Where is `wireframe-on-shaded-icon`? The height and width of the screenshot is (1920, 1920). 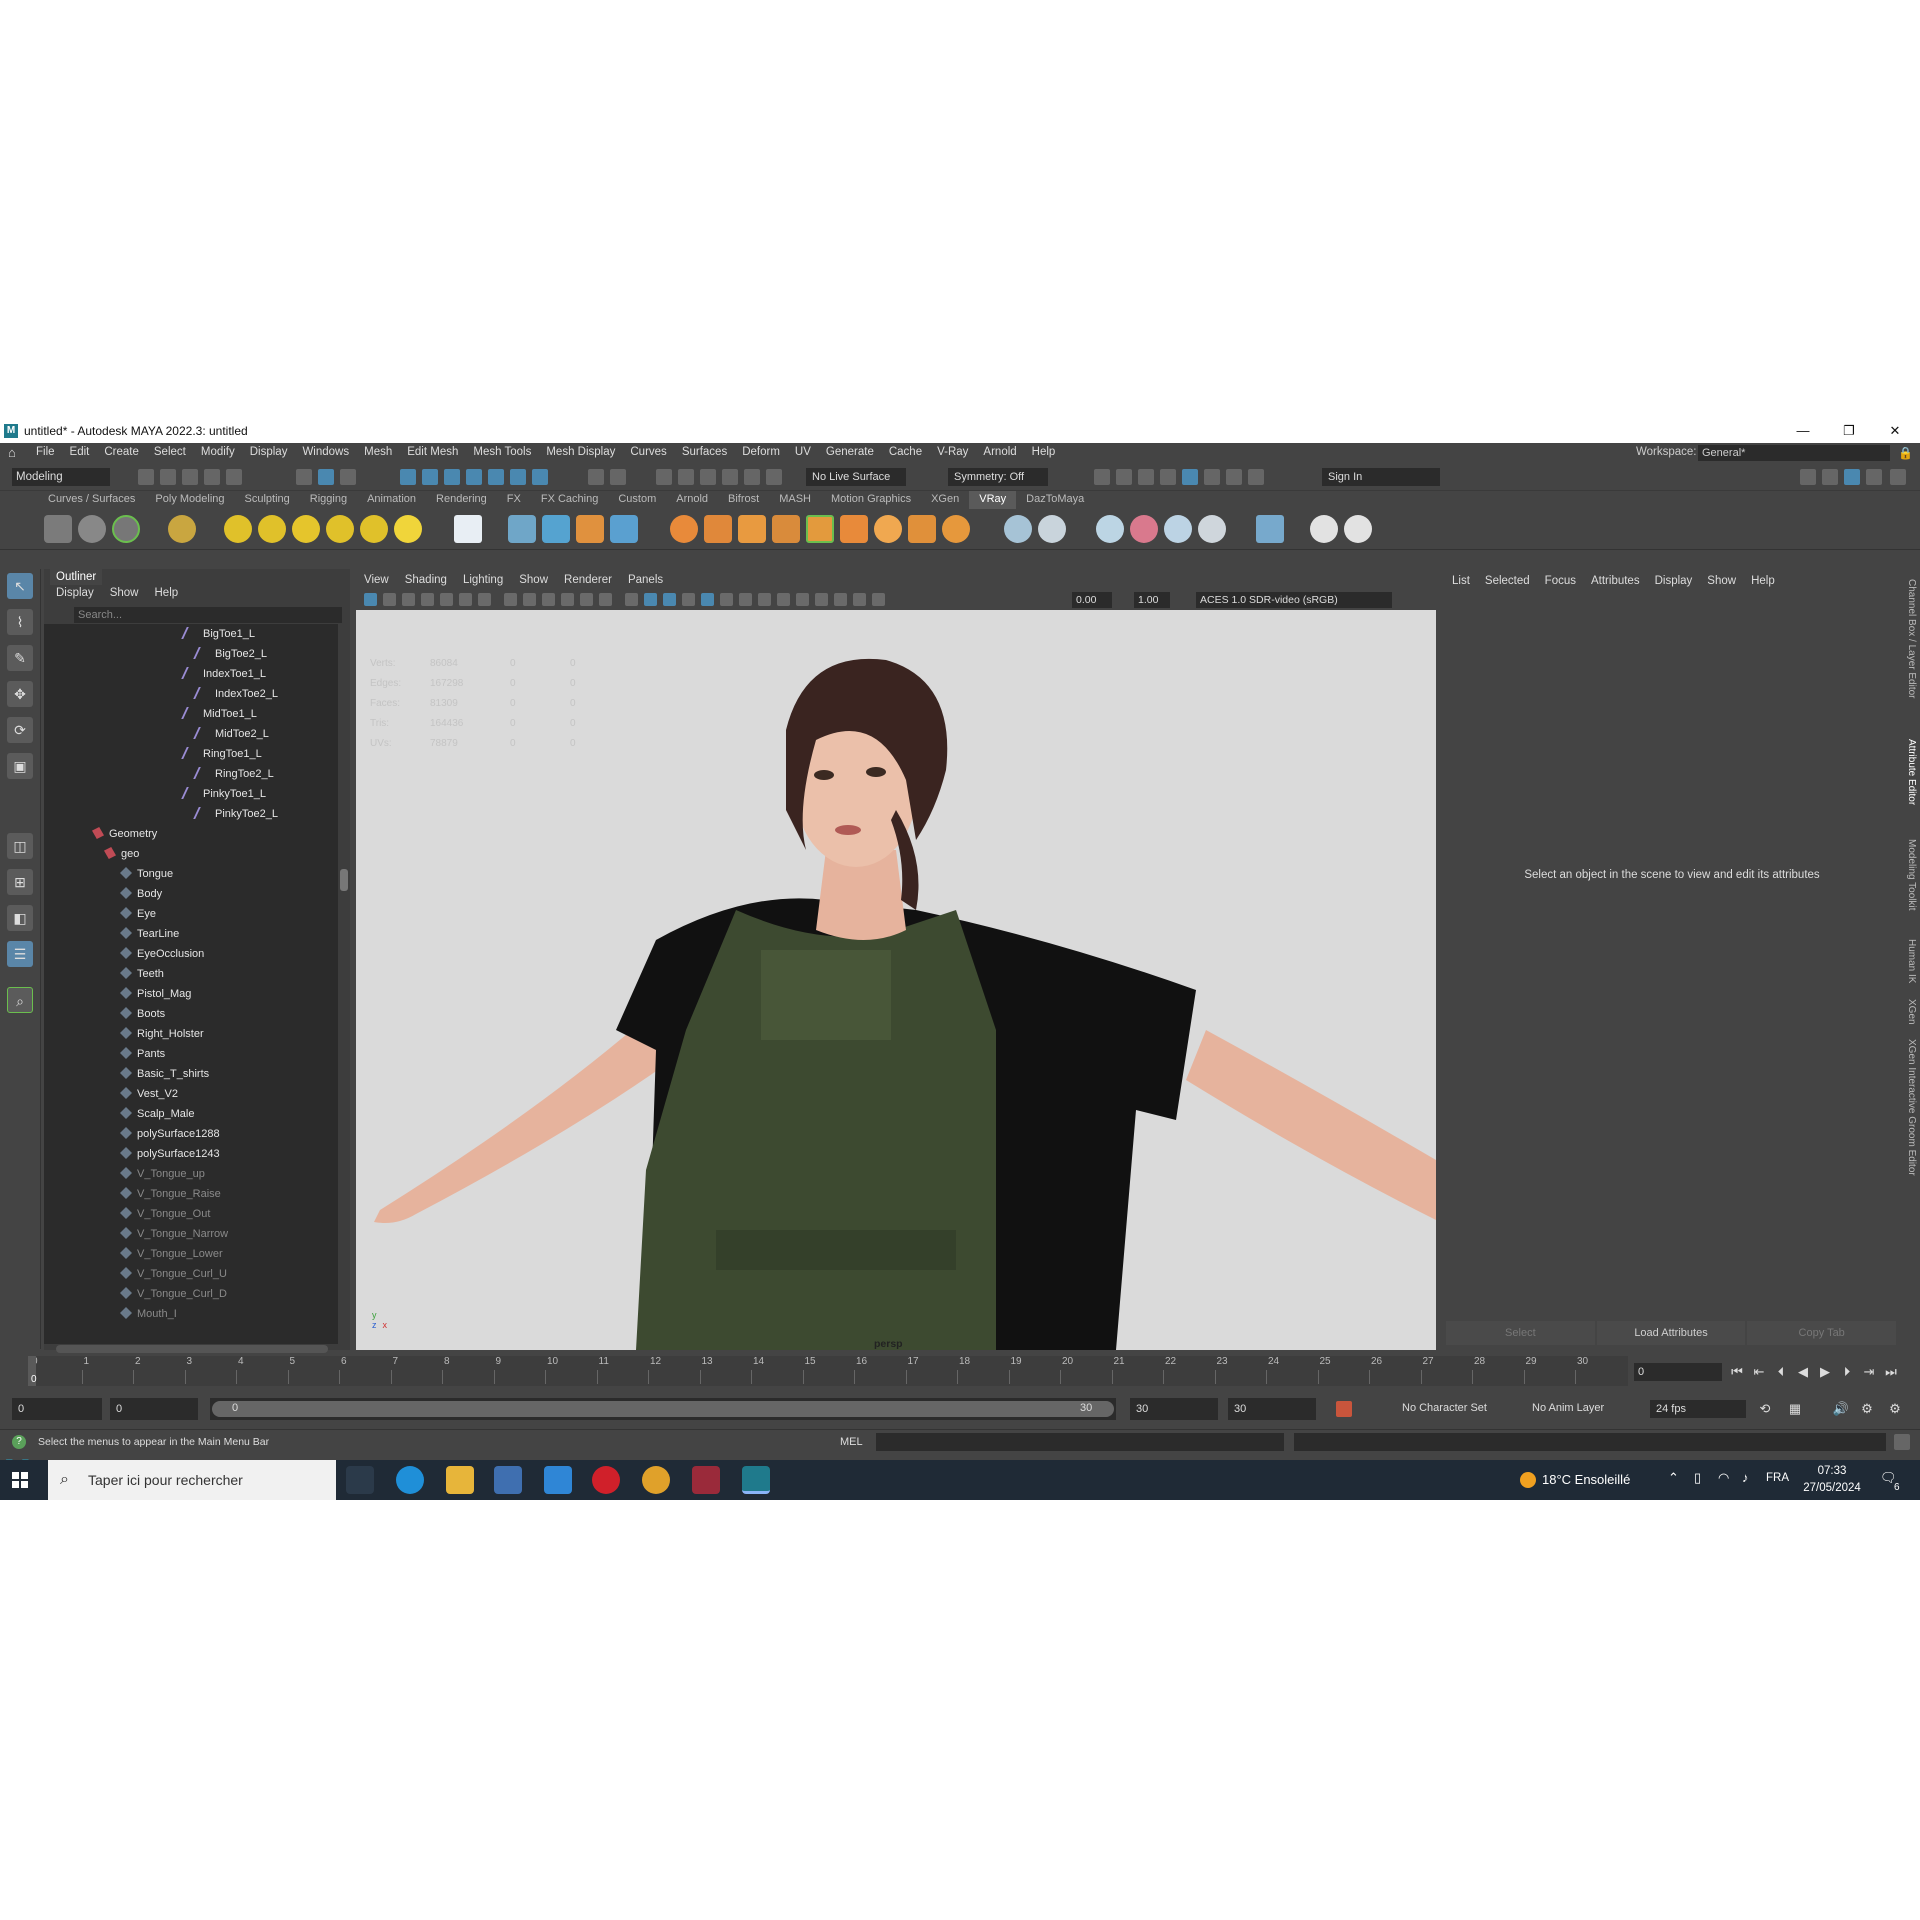 wireframe-on-shaded-icon is located at coordinates (669, 599).